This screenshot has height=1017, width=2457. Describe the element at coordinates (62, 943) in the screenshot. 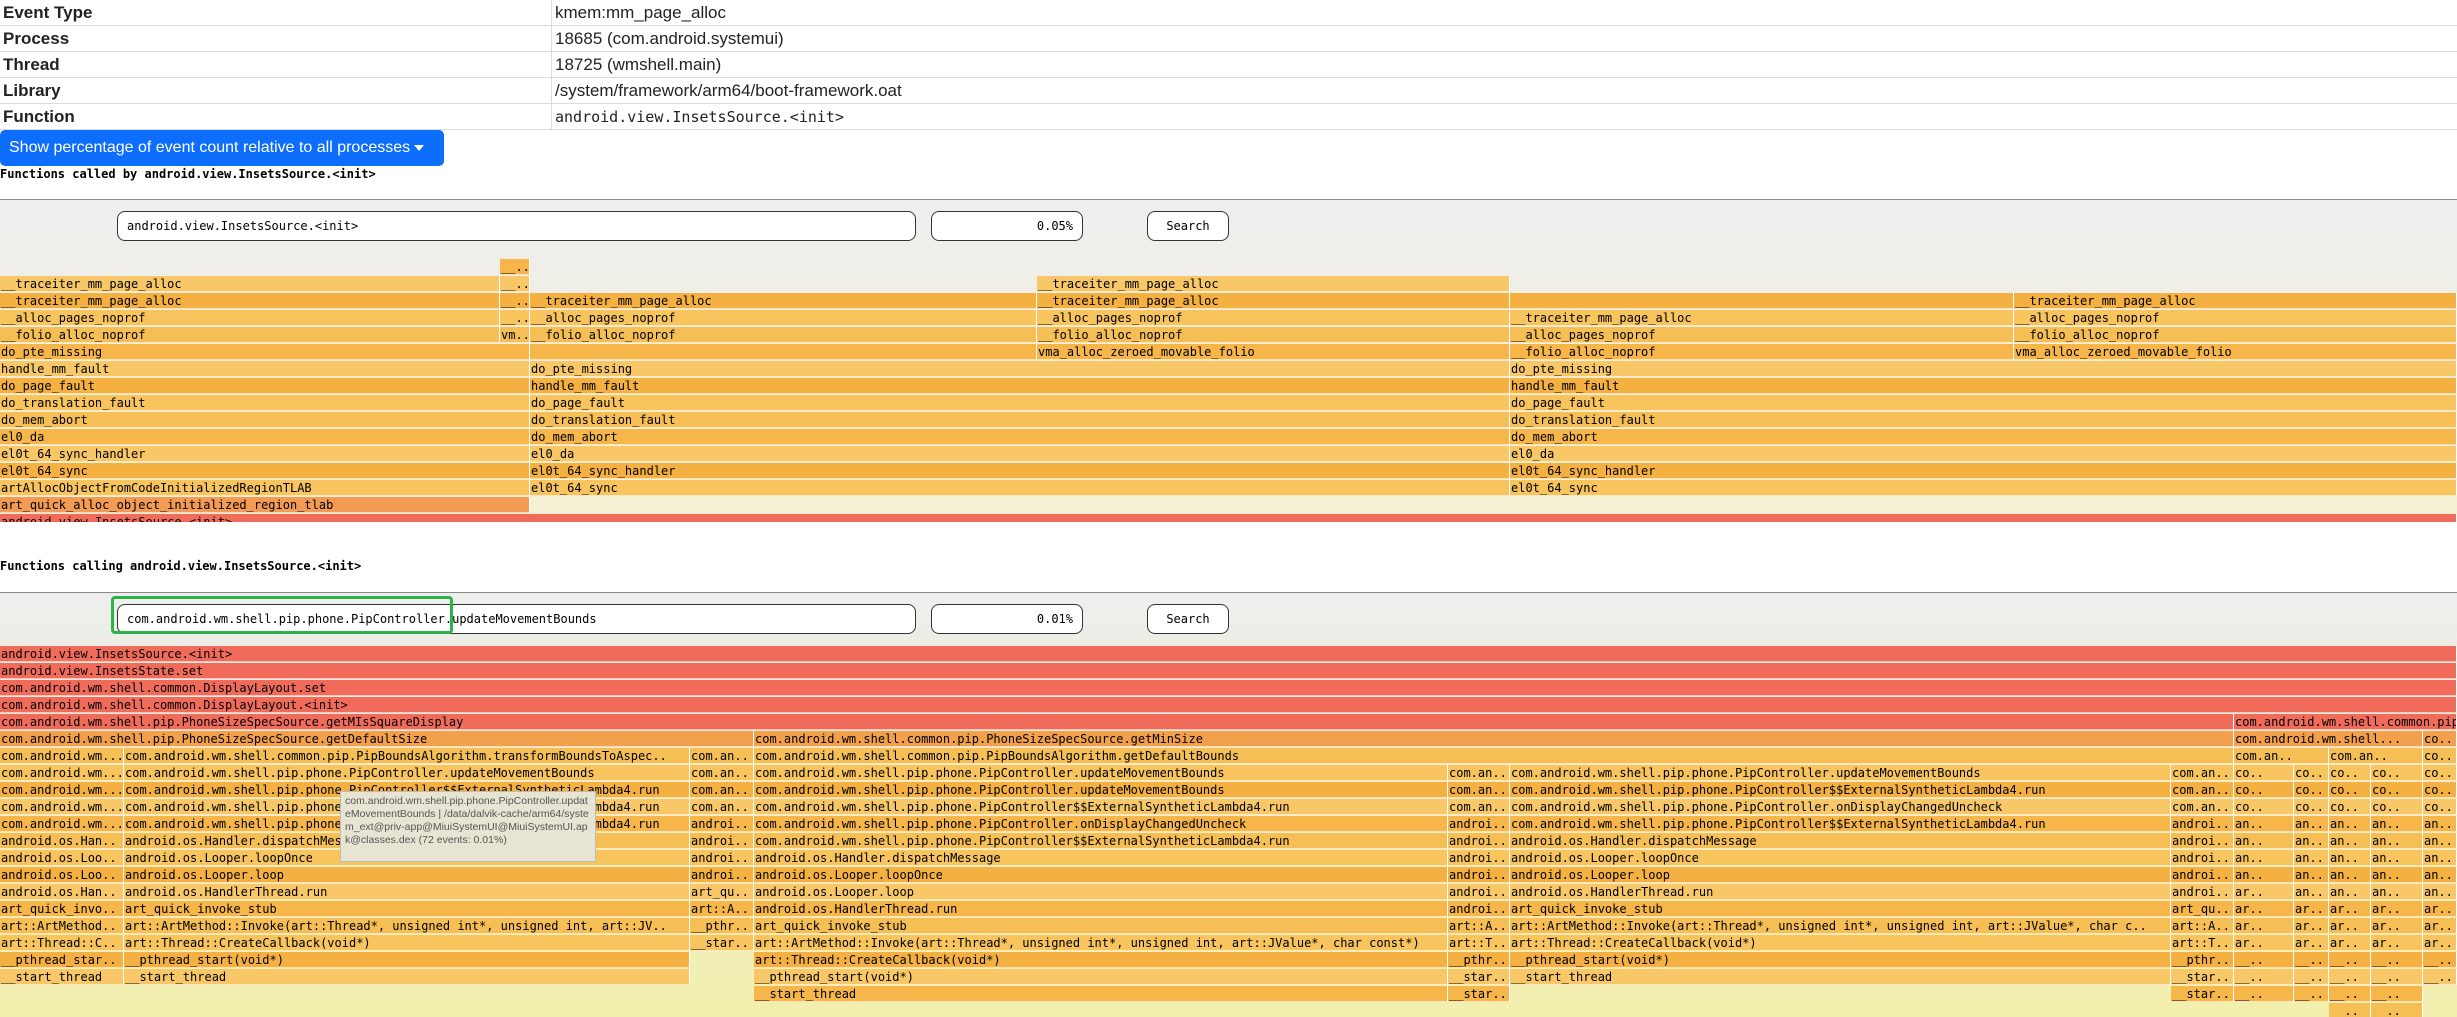

I see `flame-frame: art::Thread::C..` at that location.